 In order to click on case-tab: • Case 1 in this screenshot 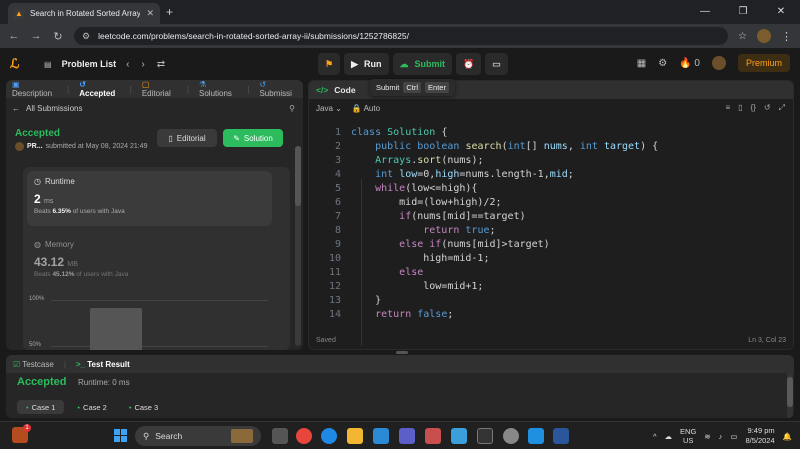, I will do `click(41, 407)`.